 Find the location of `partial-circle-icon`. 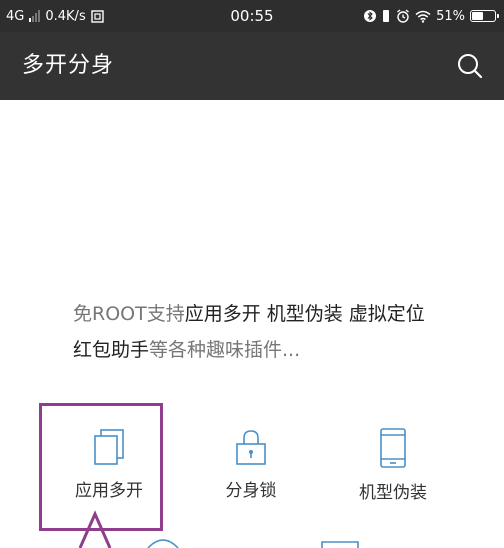

partial-circle-icon is located at coordinates (163, 543).